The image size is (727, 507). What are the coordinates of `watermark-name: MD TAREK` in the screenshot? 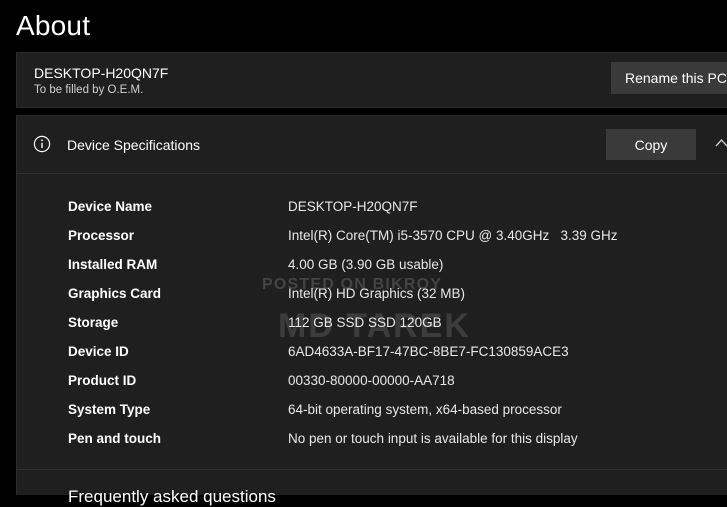 It's located at (374, 326).